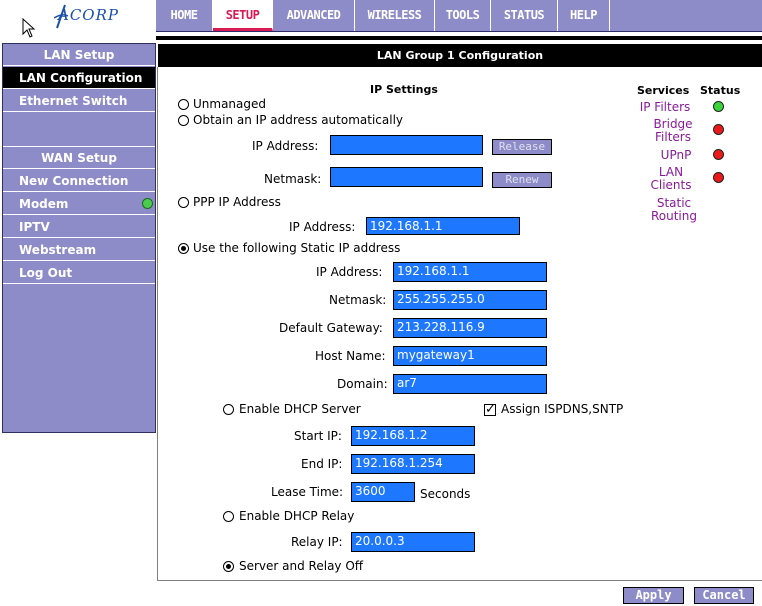 The height and width of the screenshot is (606, 762). Describe the element at coordinates (413, 436) in the screenshot. I see `start-ip-input: 192.168.1.2` at that location.